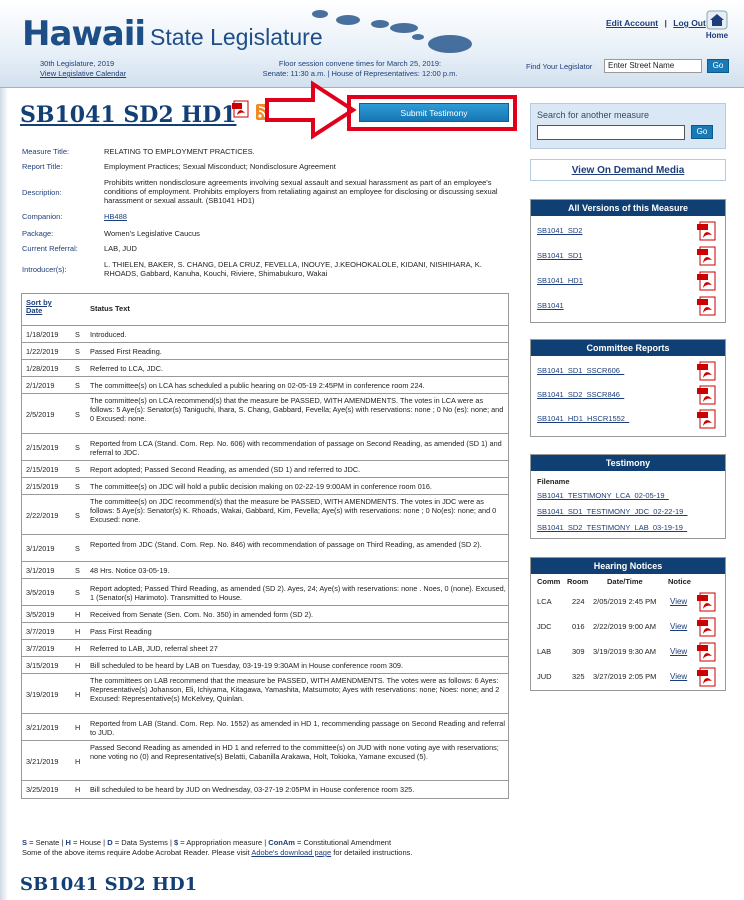 The height and width of the screenshot is (900, 744). What do you see at coordinates (560, 280) in the screenshot?
I see `version-link: SB1041_HD1` at bounding box center [560, 280].